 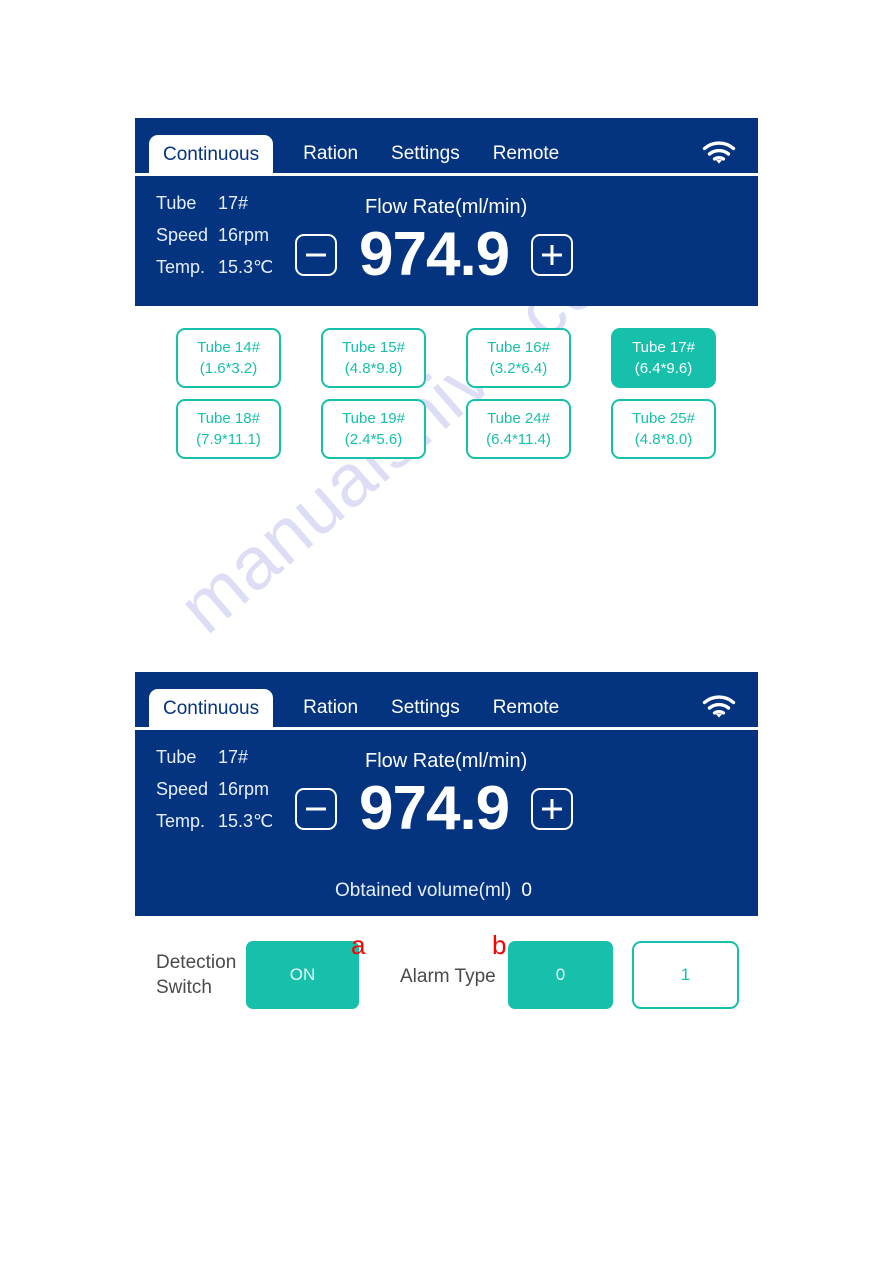 I want to click on obtained-volume-label: Obtained volume(ml), so click(x=423, y=890).